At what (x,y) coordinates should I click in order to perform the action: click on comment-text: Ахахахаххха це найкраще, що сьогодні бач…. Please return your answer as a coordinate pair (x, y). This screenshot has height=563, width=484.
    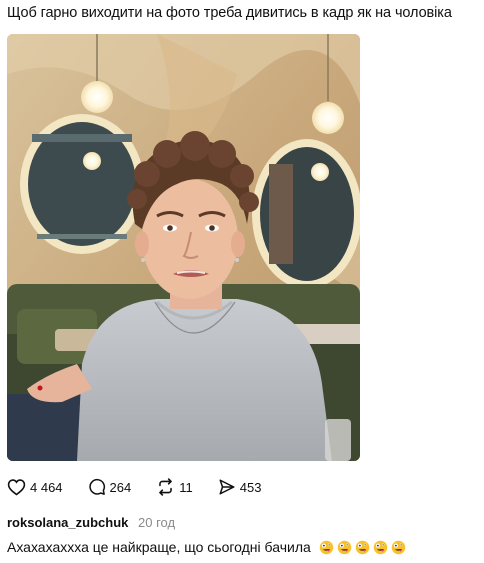
    Looking at the image, I should click on (159, 547).